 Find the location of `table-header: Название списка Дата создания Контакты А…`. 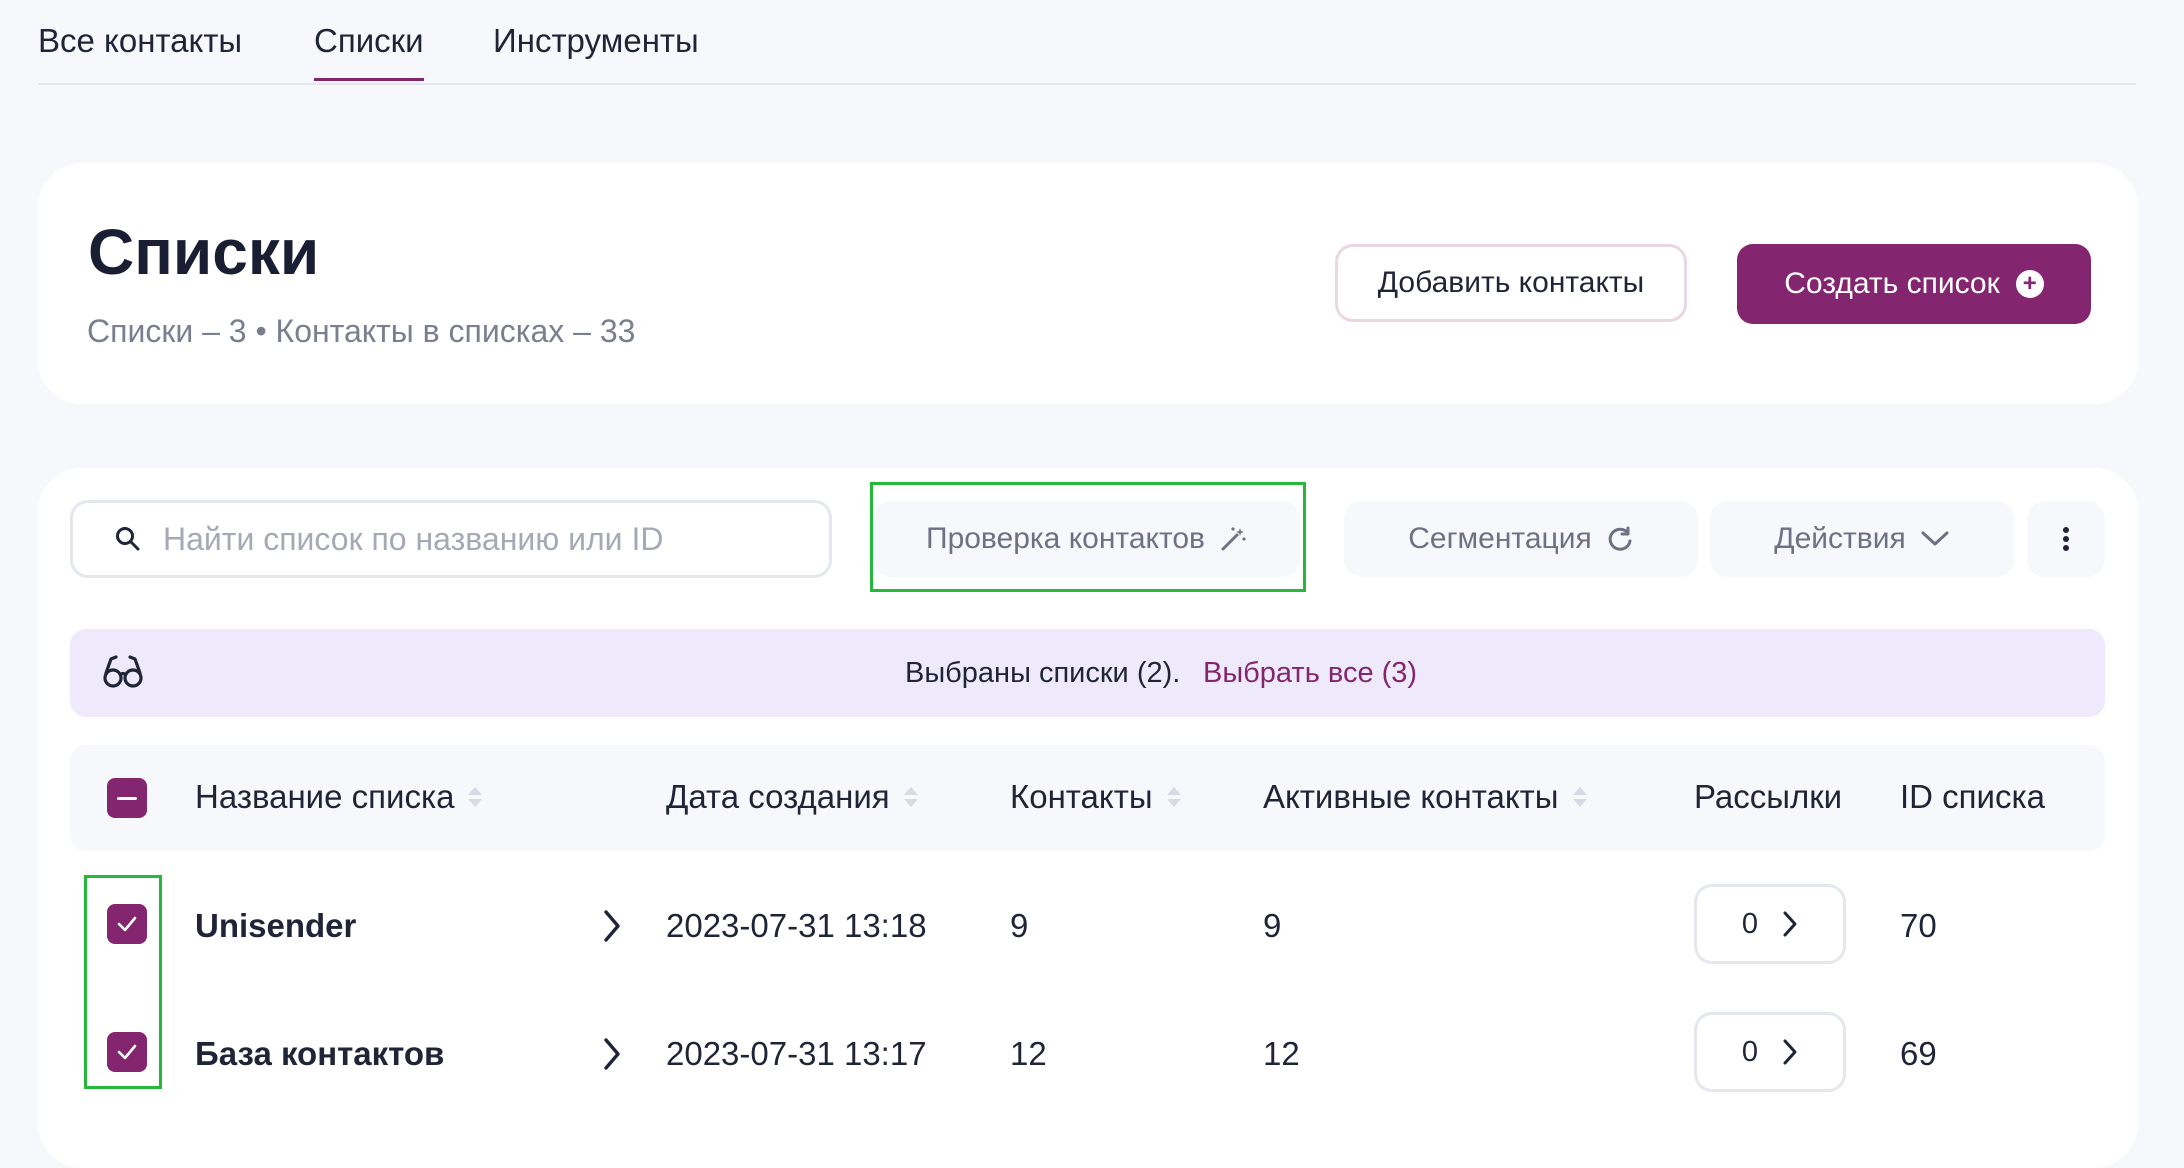

table-header: Название списка Дата создания Контакты А… is located at coordinates (1087, 798).